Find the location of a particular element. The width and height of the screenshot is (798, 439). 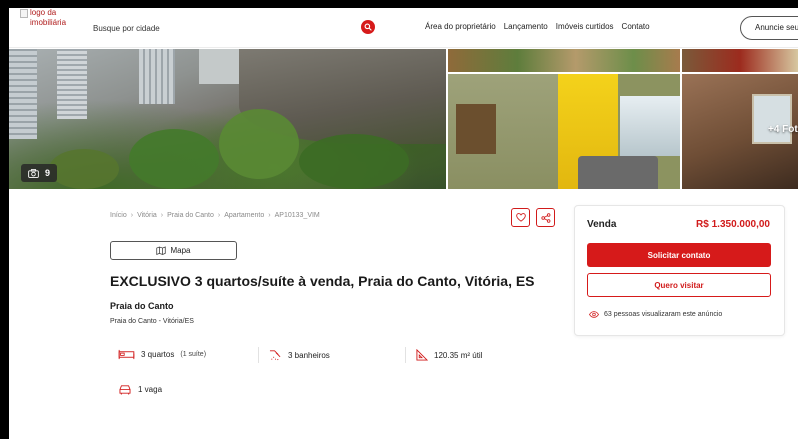

ruler-square-icon is located at coordinates (422, 355).